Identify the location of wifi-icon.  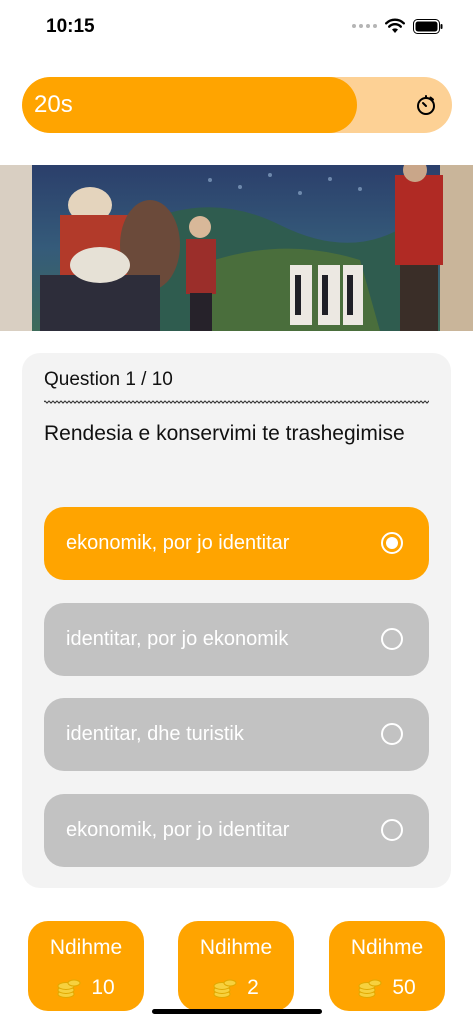
(395, 25).